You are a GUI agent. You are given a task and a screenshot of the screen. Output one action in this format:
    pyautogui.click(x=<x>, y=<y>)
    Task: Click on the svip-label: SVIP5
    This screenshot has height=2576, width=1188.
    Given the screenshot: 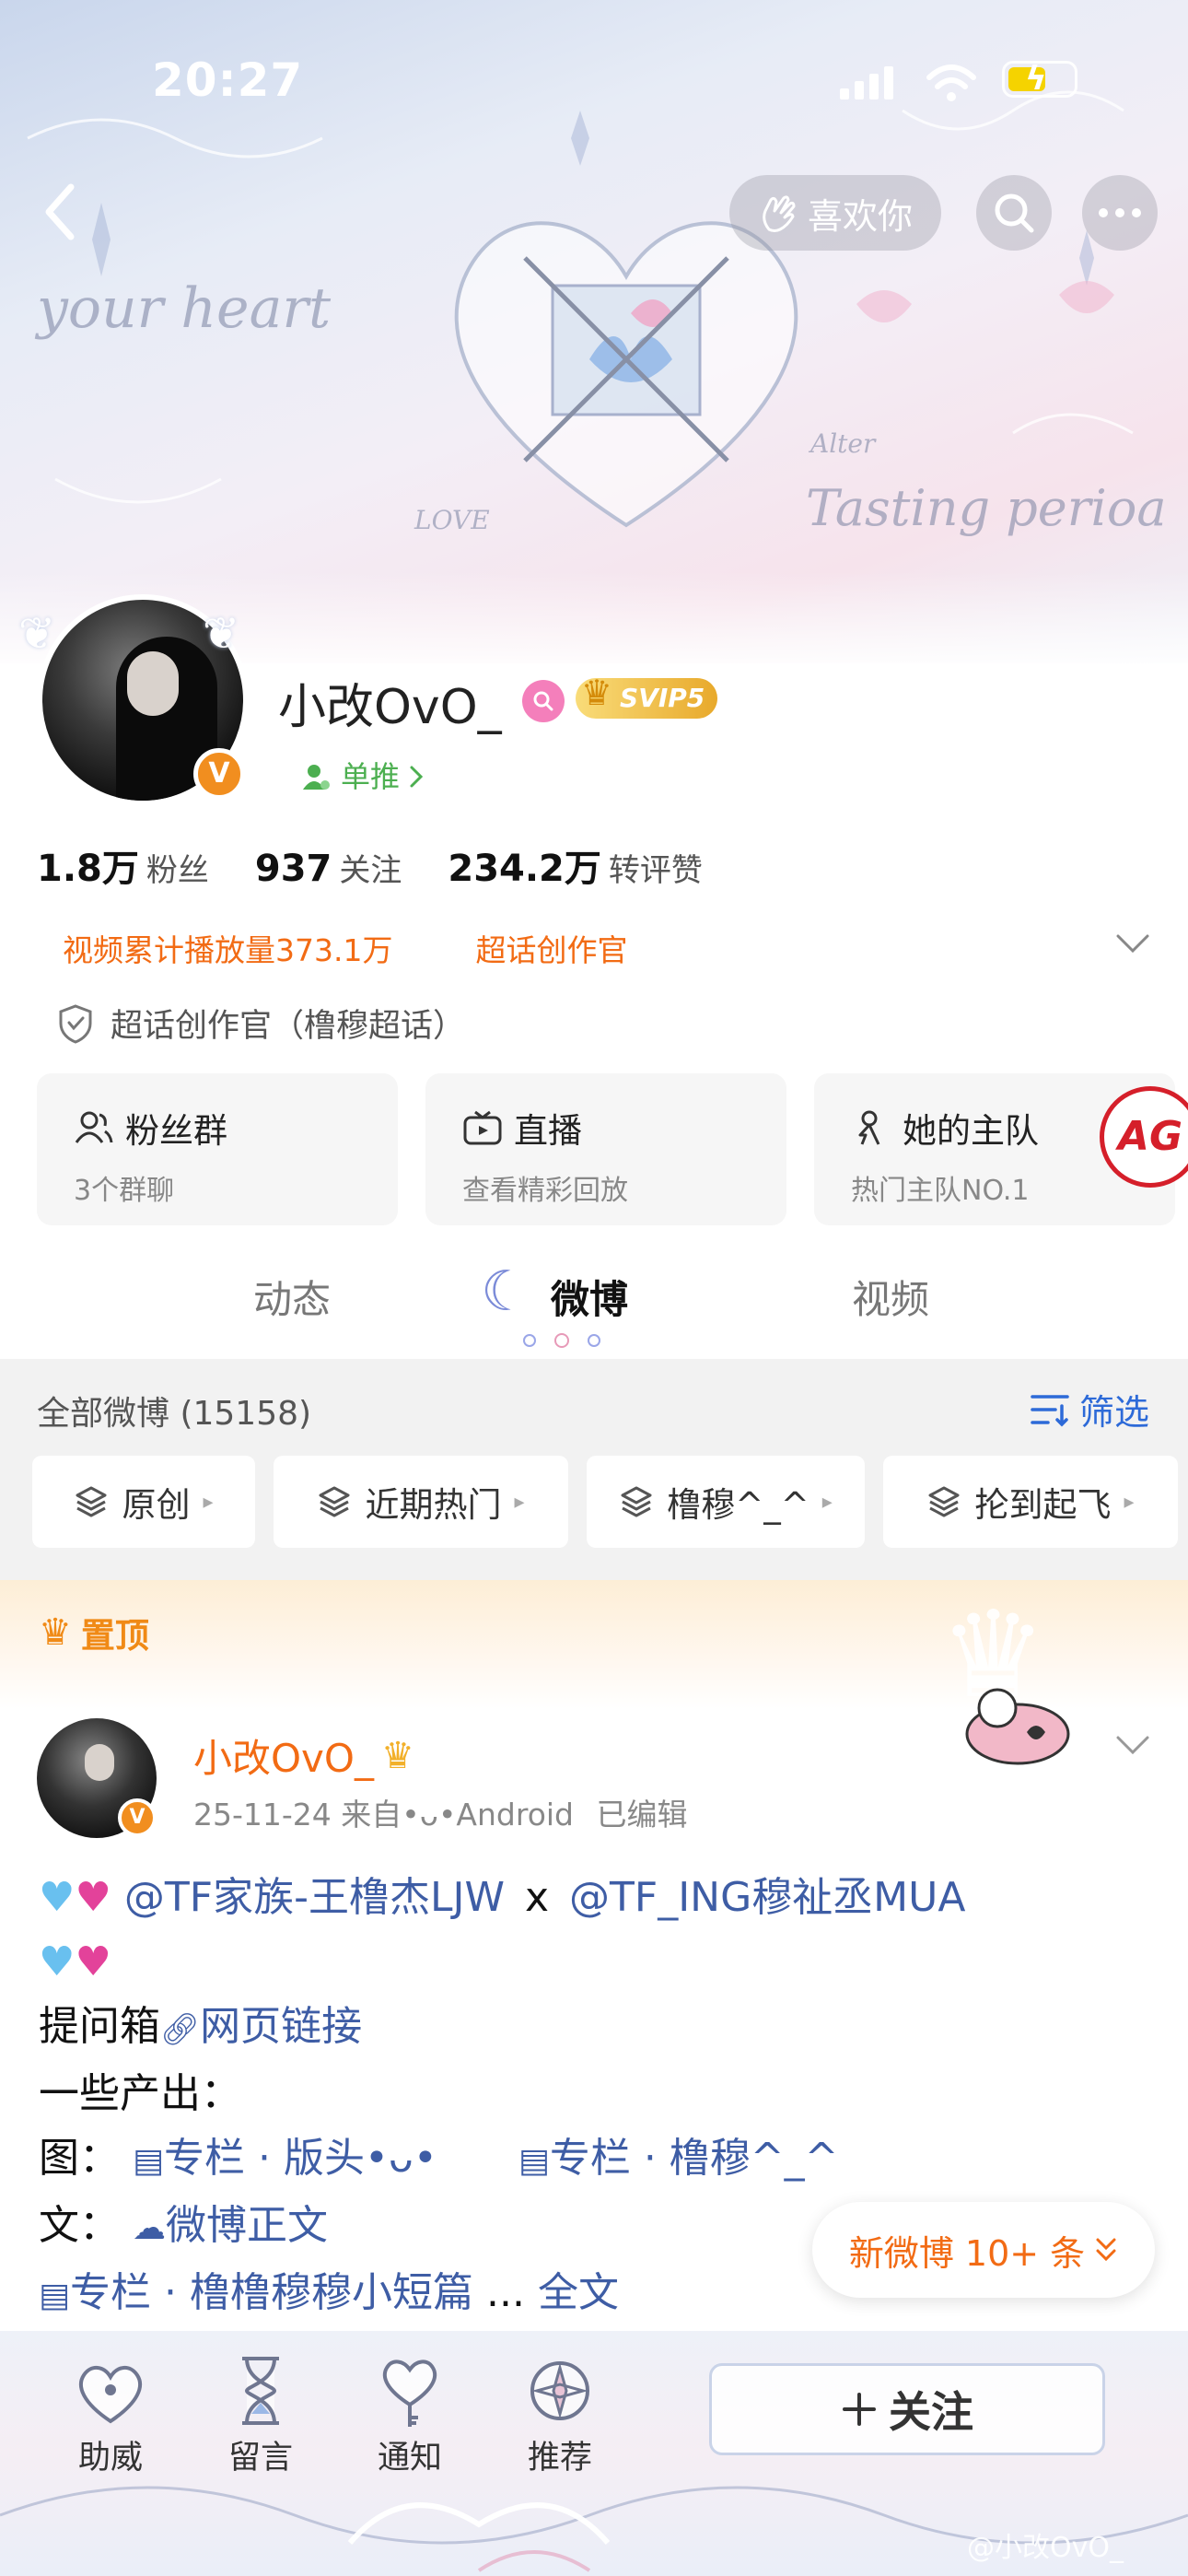 What is the action you would take?
    pyautogui.click(x=662, y=698)
    